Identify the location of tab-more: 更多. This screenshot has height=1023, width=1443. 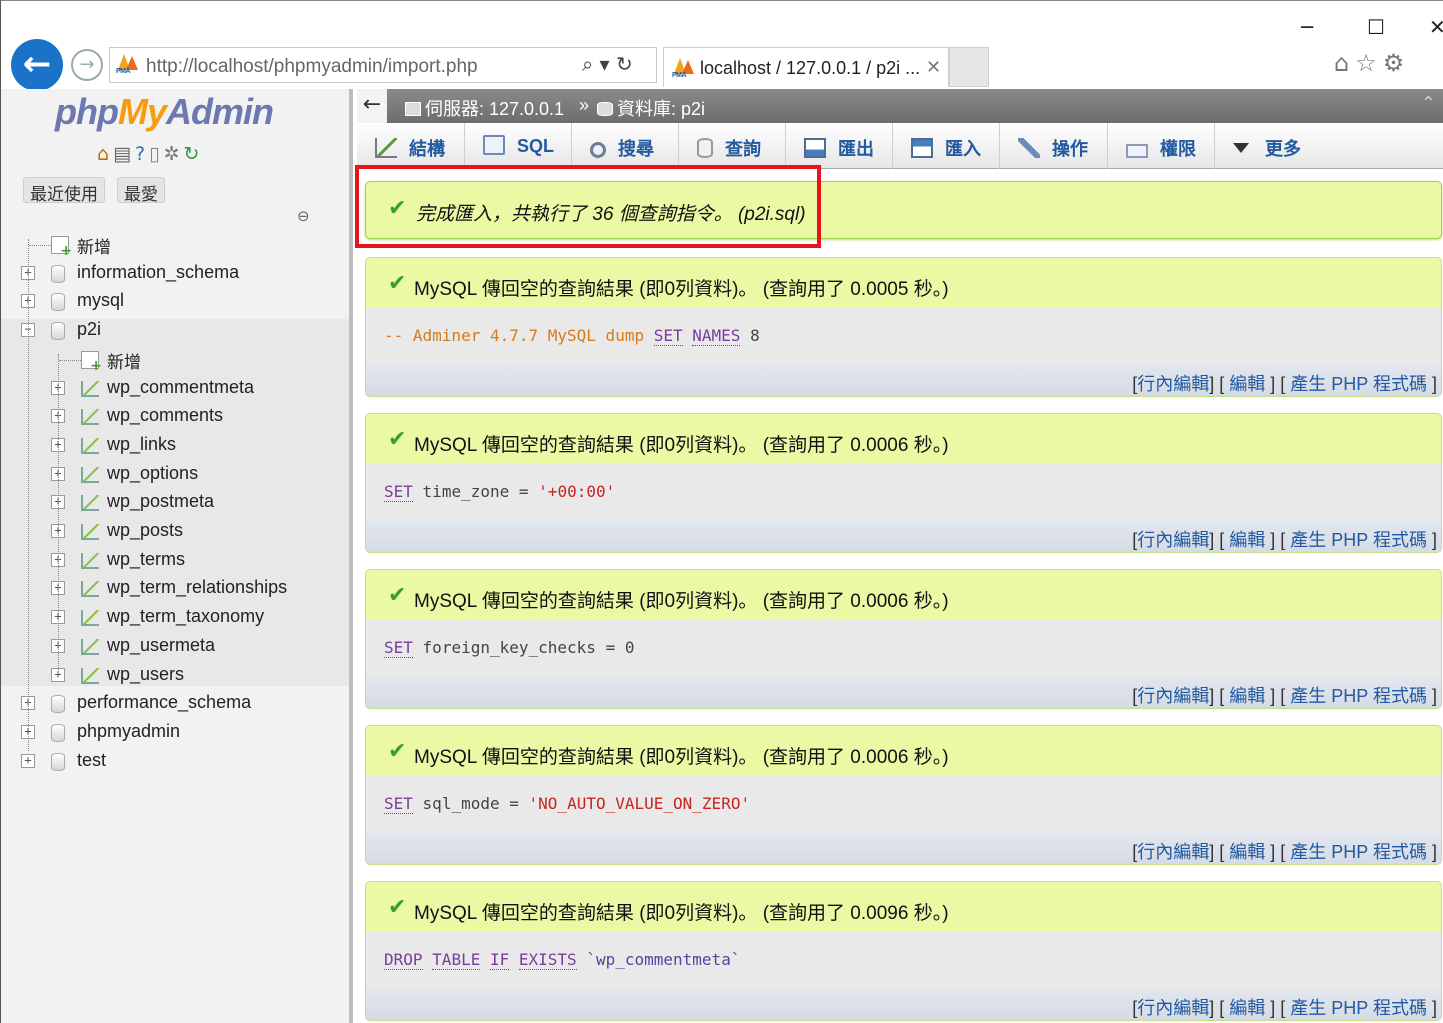
(1266, 146).